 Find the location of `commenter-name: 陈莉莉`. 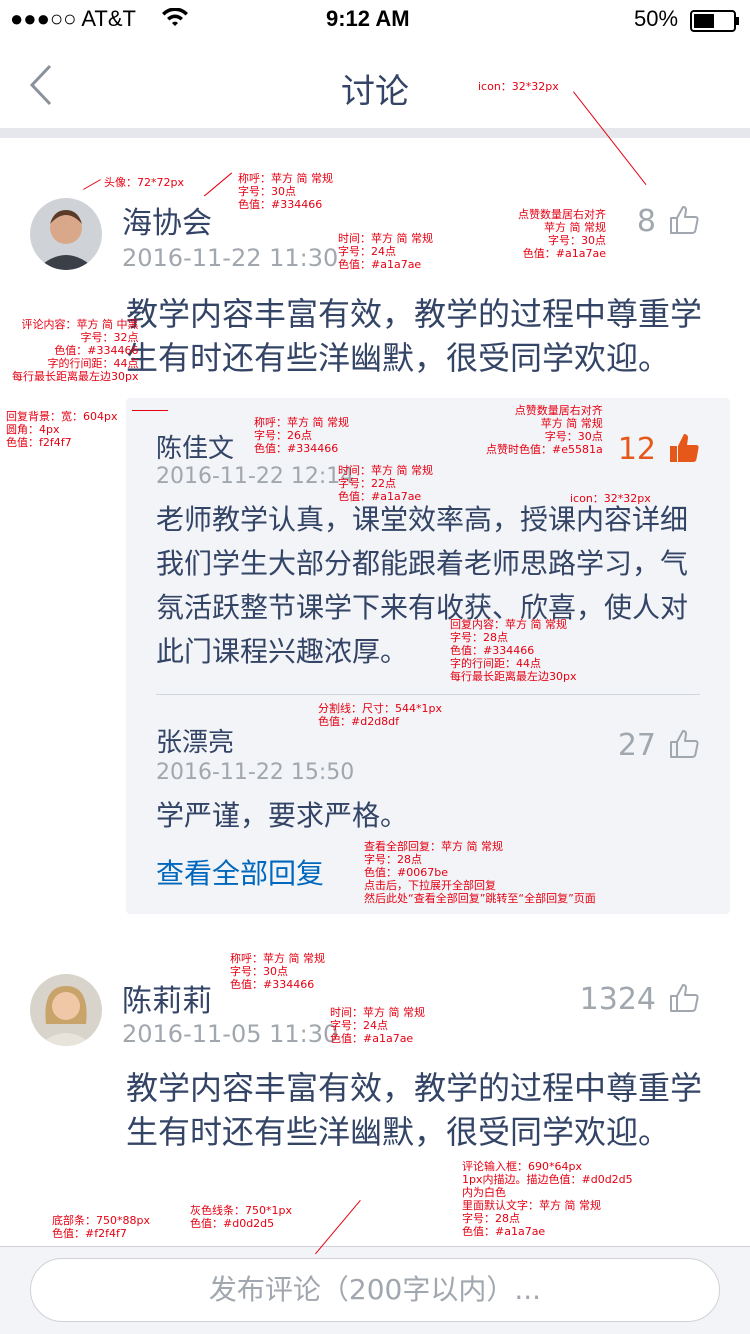

commenter-name: 陈莉莉 is located at coordinates (167, 998).